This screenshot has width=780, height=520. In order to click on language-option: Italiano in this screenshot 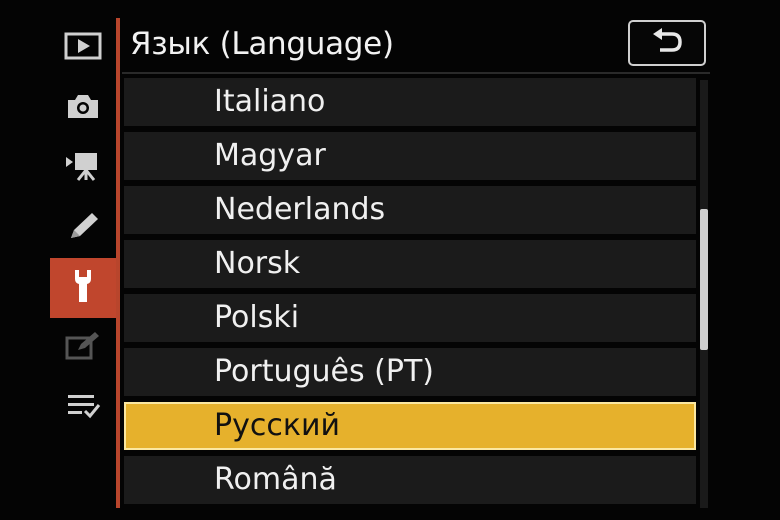, I will do `click(410, 102)`.